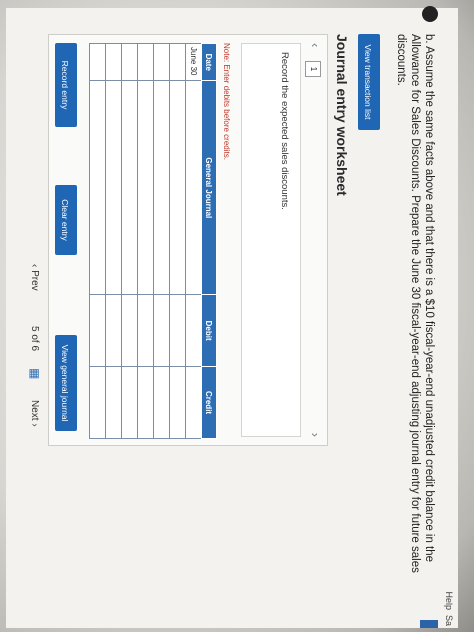  Describe the element at coordinates (430, 14) in the screenshot. I see `question-marker` at that location.